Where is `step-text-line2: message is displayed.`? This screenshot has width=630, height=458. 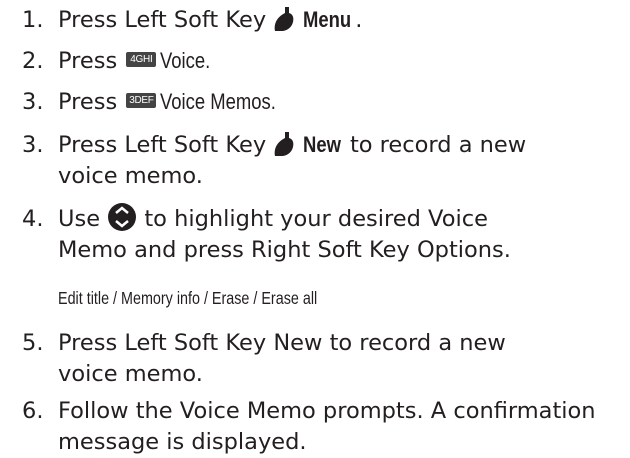
step-text-line2: message is displayed. is located at coordinates (182, 442).